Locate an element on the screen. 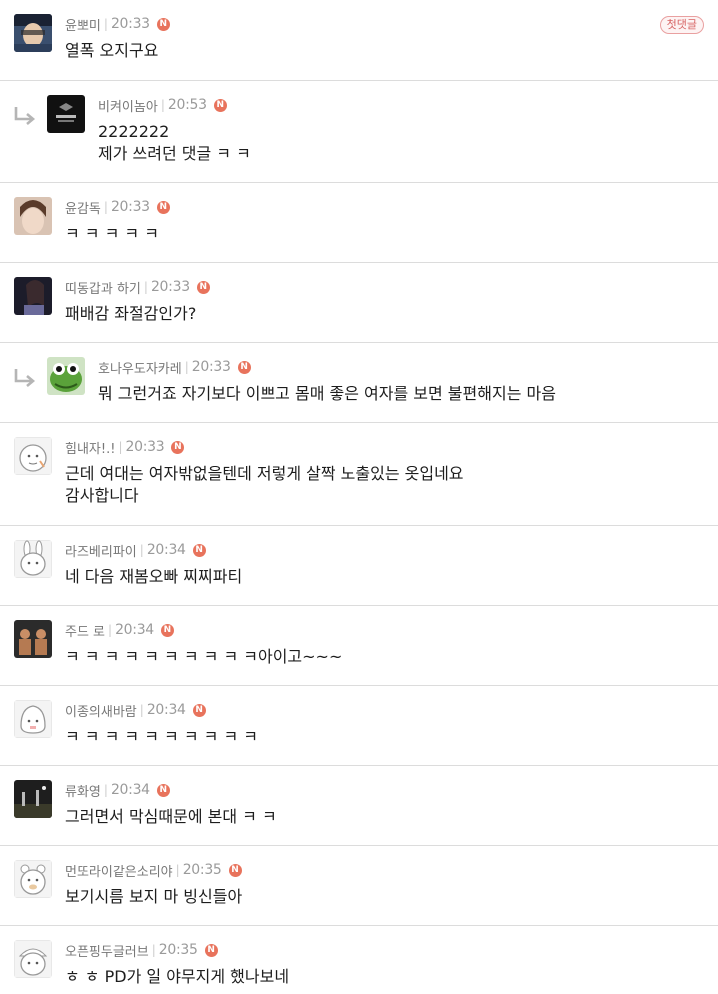 The width and height of the screenshot is (718, 994). comment-text: ㅋ ㅋ ㅋ ㅋ ㅋ is located at coordinates (112, 233).